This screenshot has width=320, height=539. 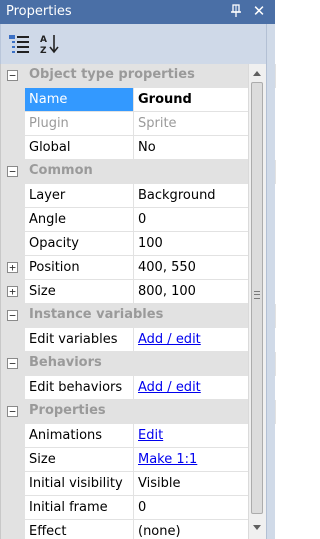 I want to click on scroll-down-icon, so click(x=257, y=527).